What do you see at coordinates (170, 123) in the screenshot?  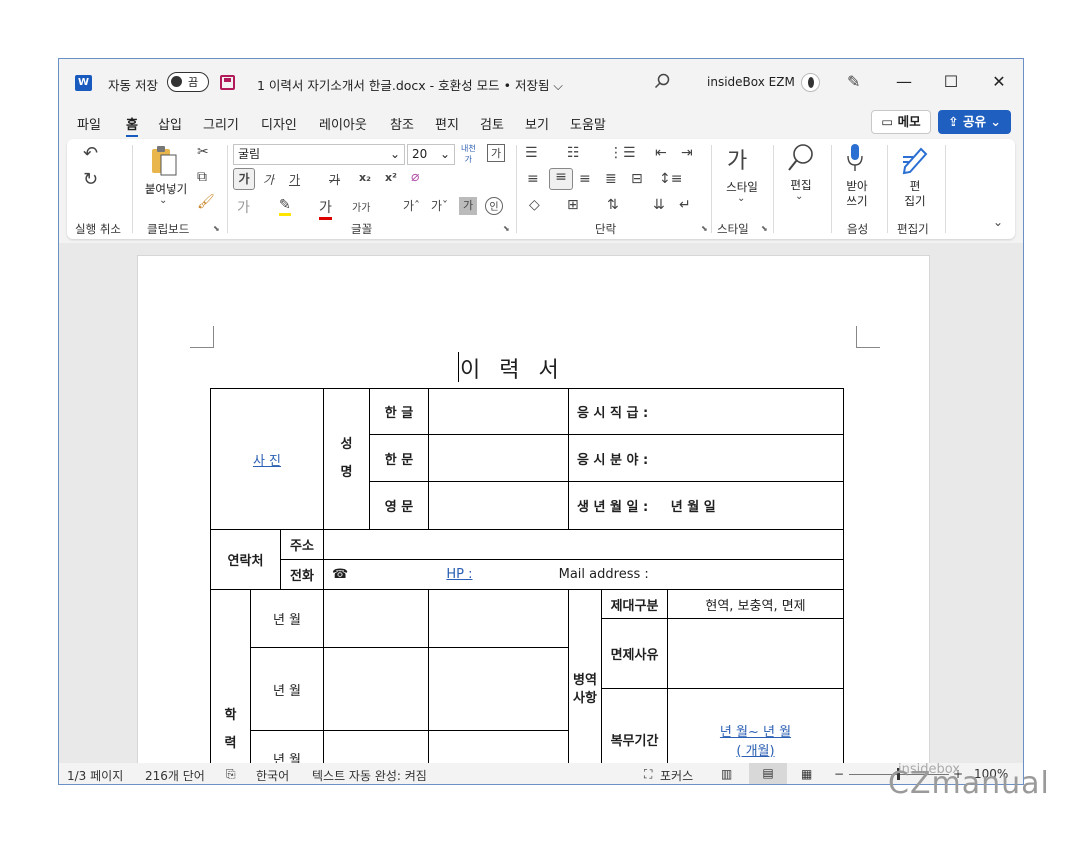 I see `tab-insert: 삽입` at bounding box center [170, 123].